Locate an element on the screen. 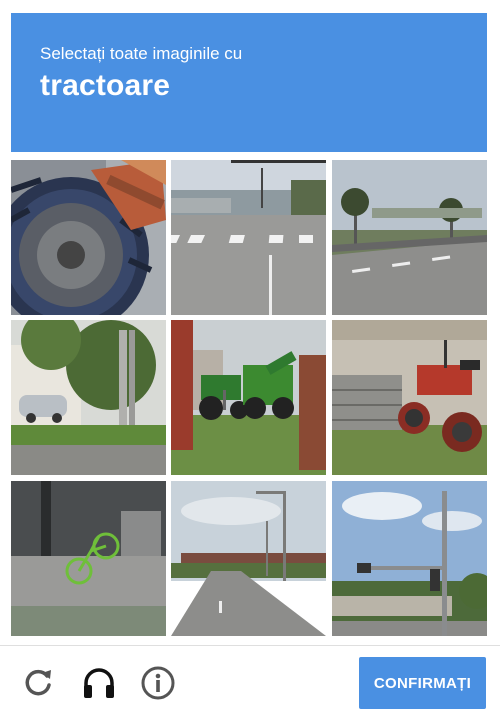 The width and height of the screenshot is (500, 722). highway-overpass-image is located at coordinates (248, 558).